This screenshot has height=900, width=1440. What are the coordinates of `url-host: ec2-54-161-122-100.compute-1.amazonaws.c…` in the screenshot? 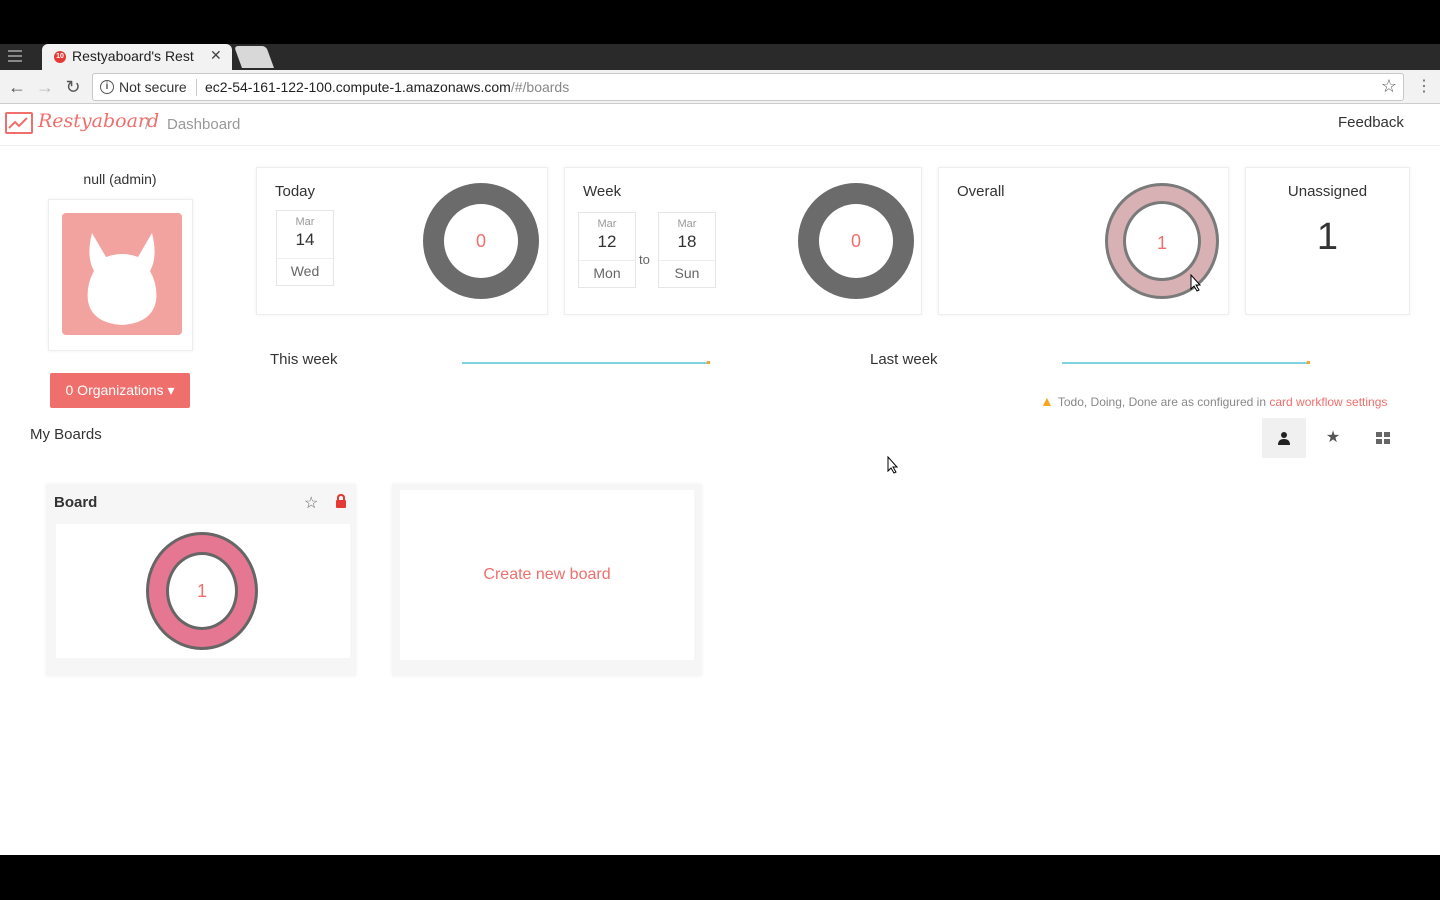 It's located at (358, 87).